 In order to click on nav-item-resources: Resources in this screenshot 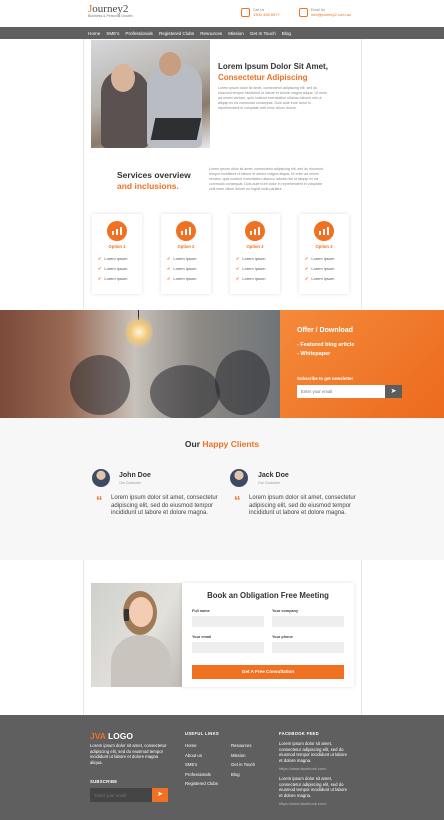, I will do `click(211, 33)`.